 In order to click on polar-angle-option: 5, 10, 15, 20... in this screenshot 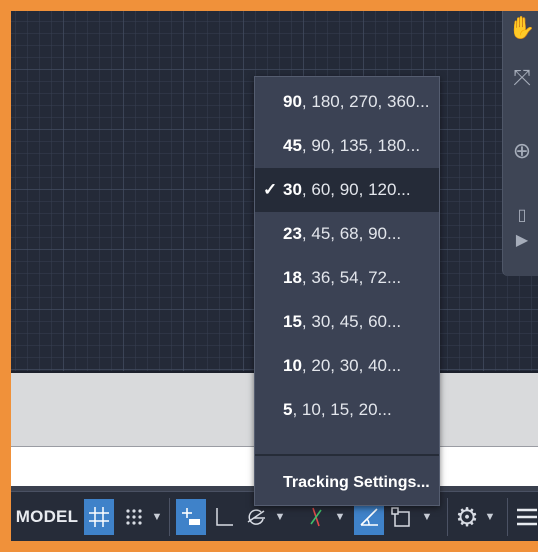, I will do `click(347, 410)`.